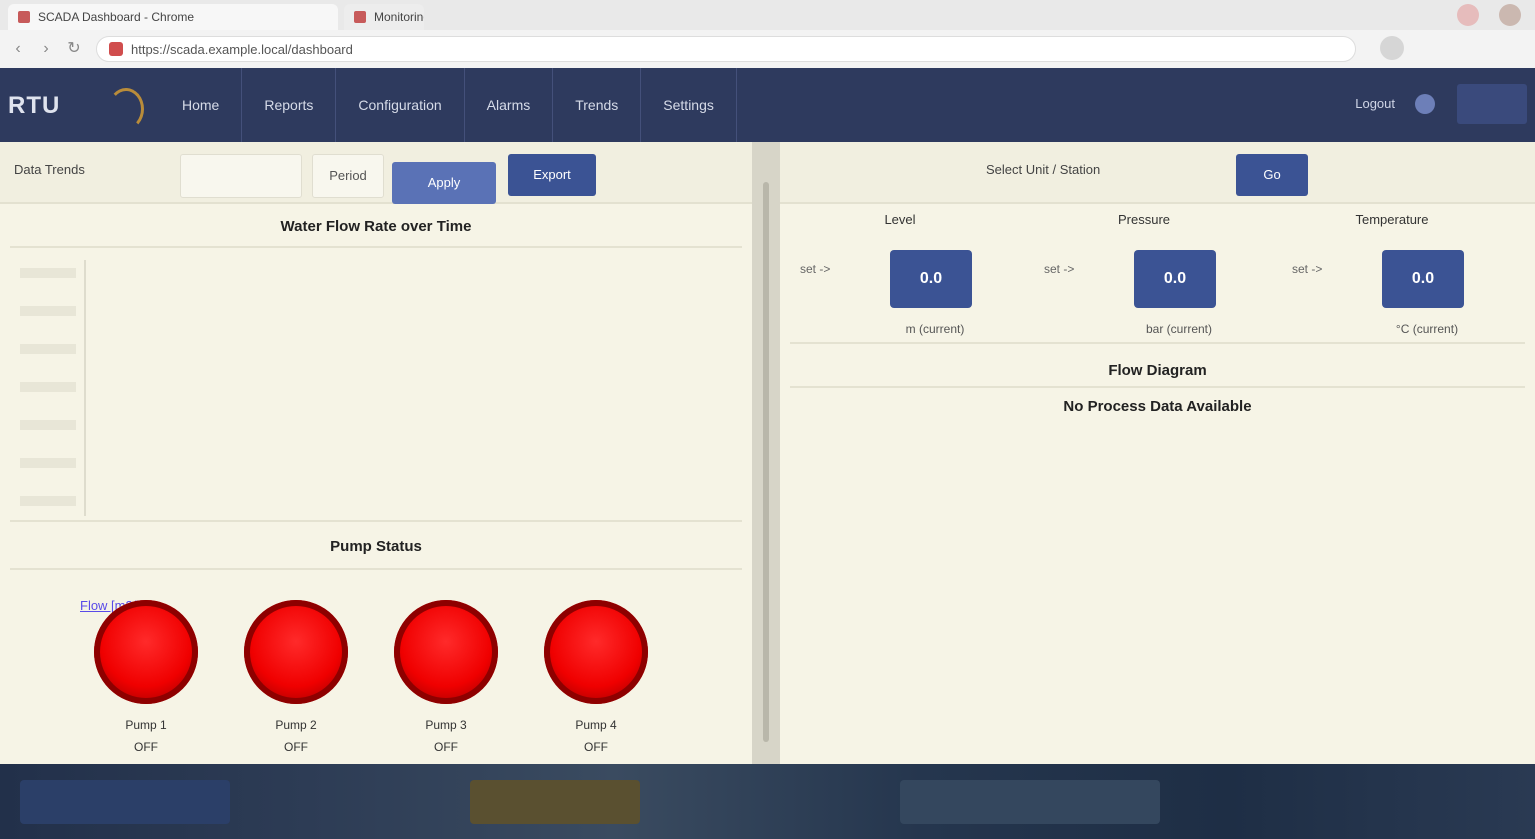 This screenshot has width=1535, height=839. What do you see at coordinates (34, 105) in the screenshot?
I see `logo-text: RTU` at bounding box center [34, 105].